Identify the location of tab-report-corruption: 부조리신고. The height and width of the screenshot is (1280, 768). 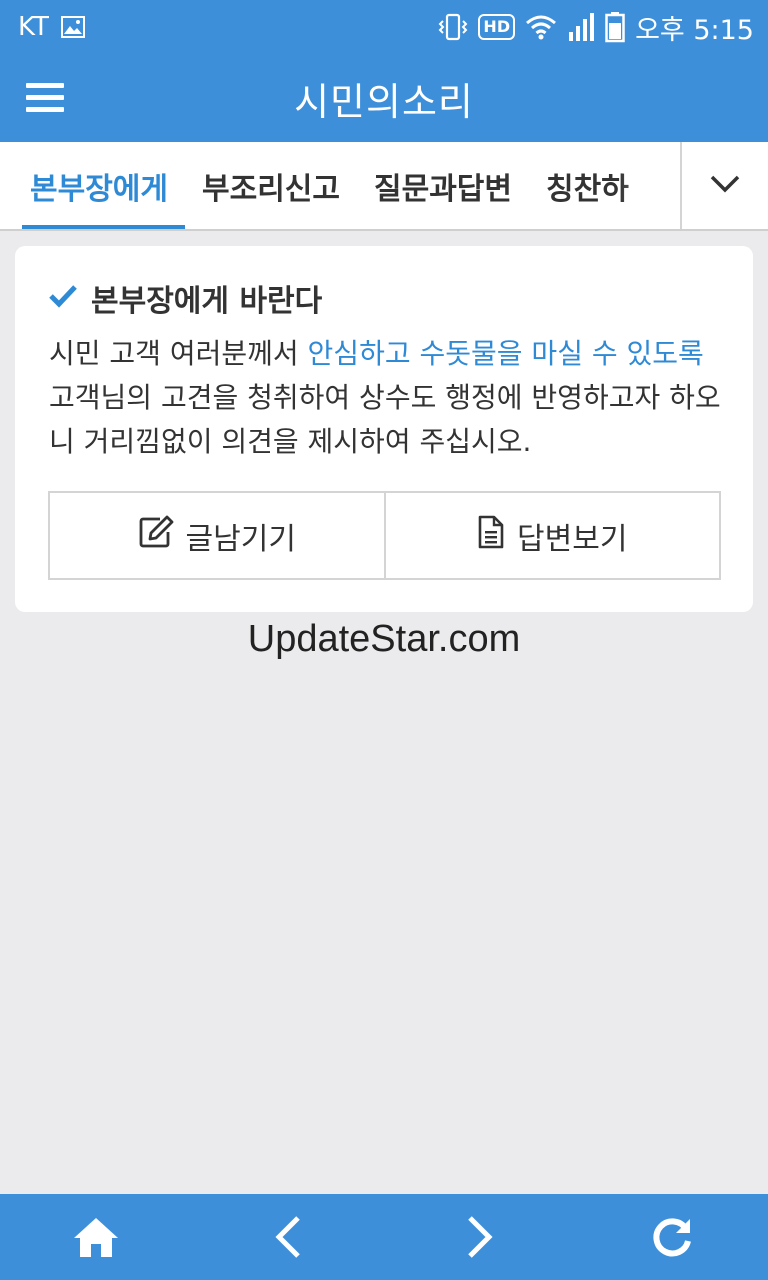
(271, 185).